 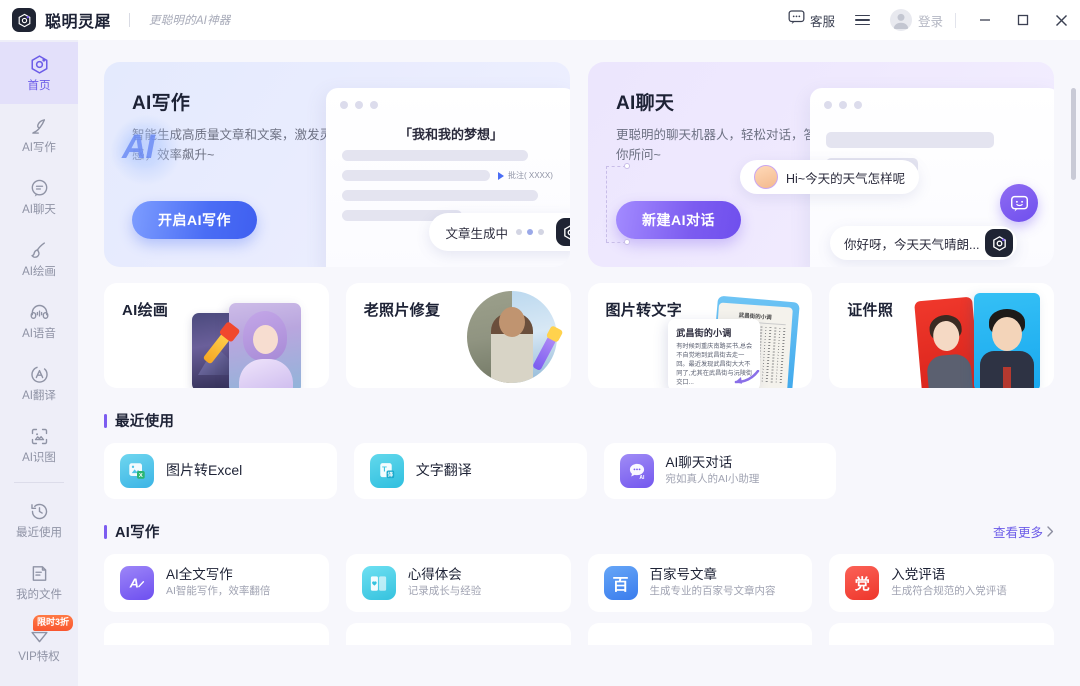 What do you see at coordinates (39, 313) in the screenshot?
I see `headphone-icon` at bounding box center [39, 313].